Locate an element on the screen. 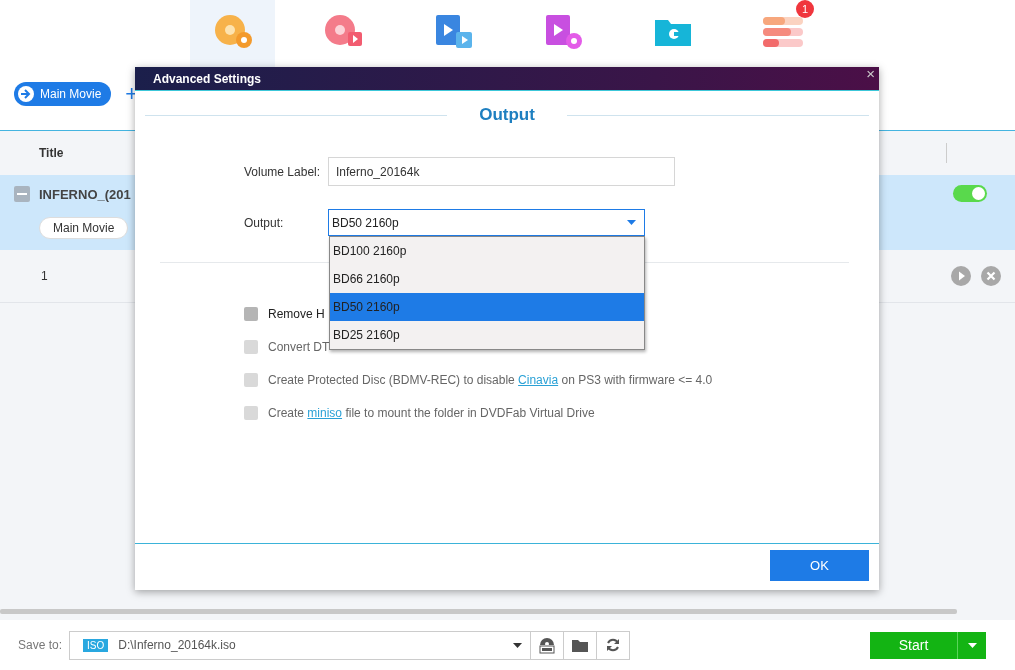 The height and width of the screenshot is (670, 1015). play-icon is located at coordinates (961, 276).